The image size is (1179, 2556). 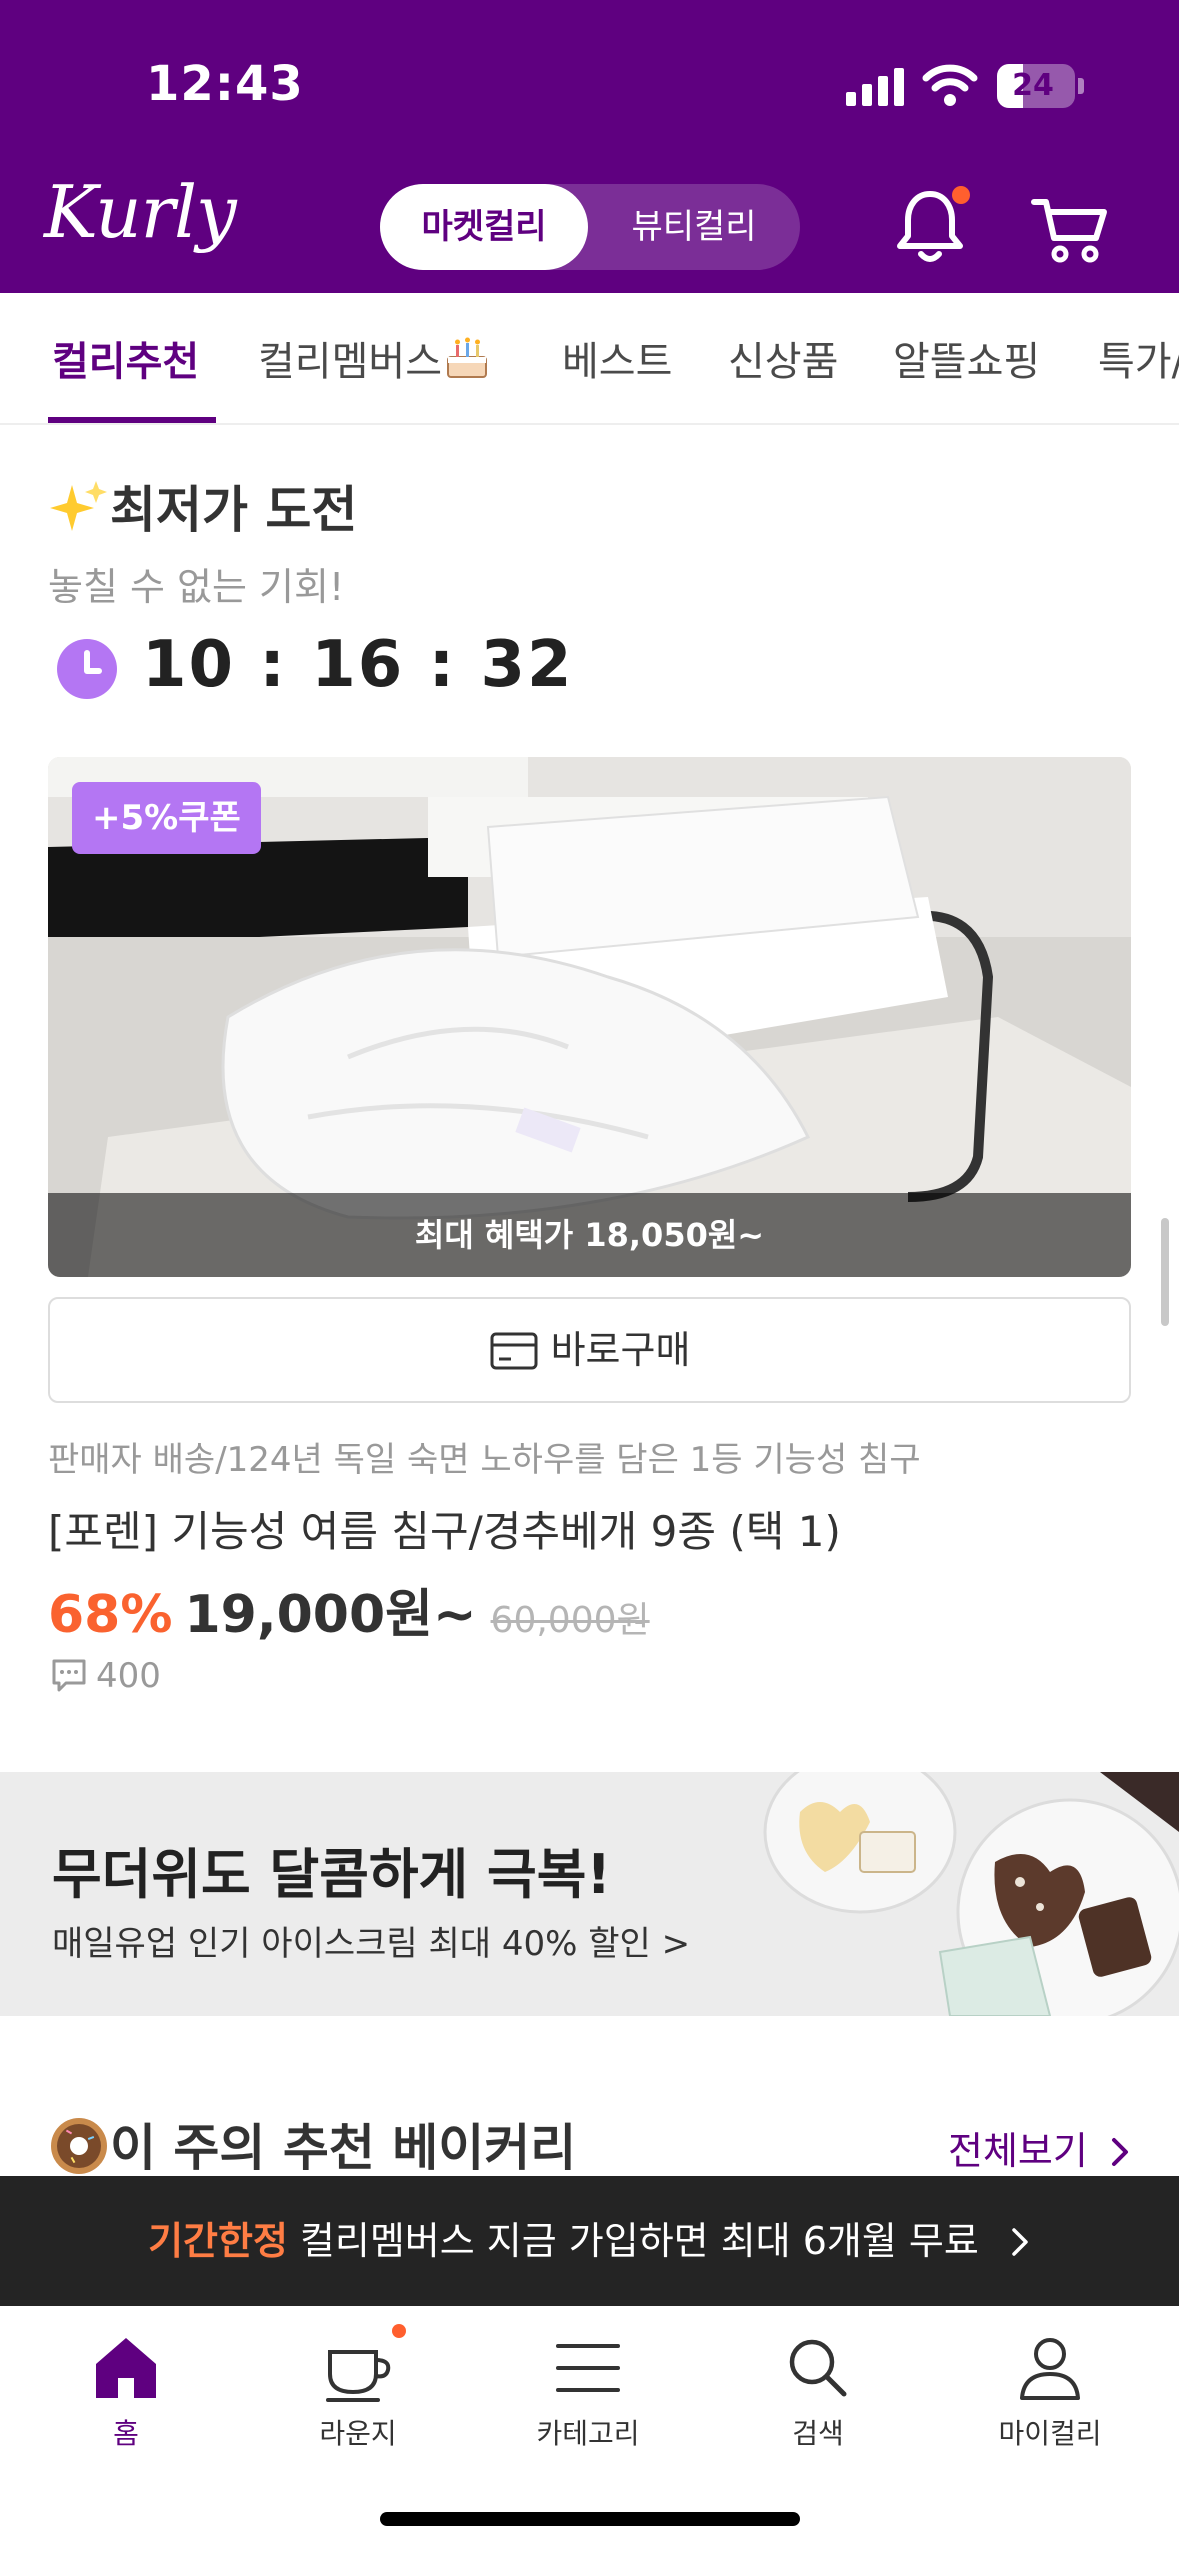 What do you see at coordinates (617, 358) in the screenshot?
I see `tab-best: 베스트` at bounding box center [617, 358].